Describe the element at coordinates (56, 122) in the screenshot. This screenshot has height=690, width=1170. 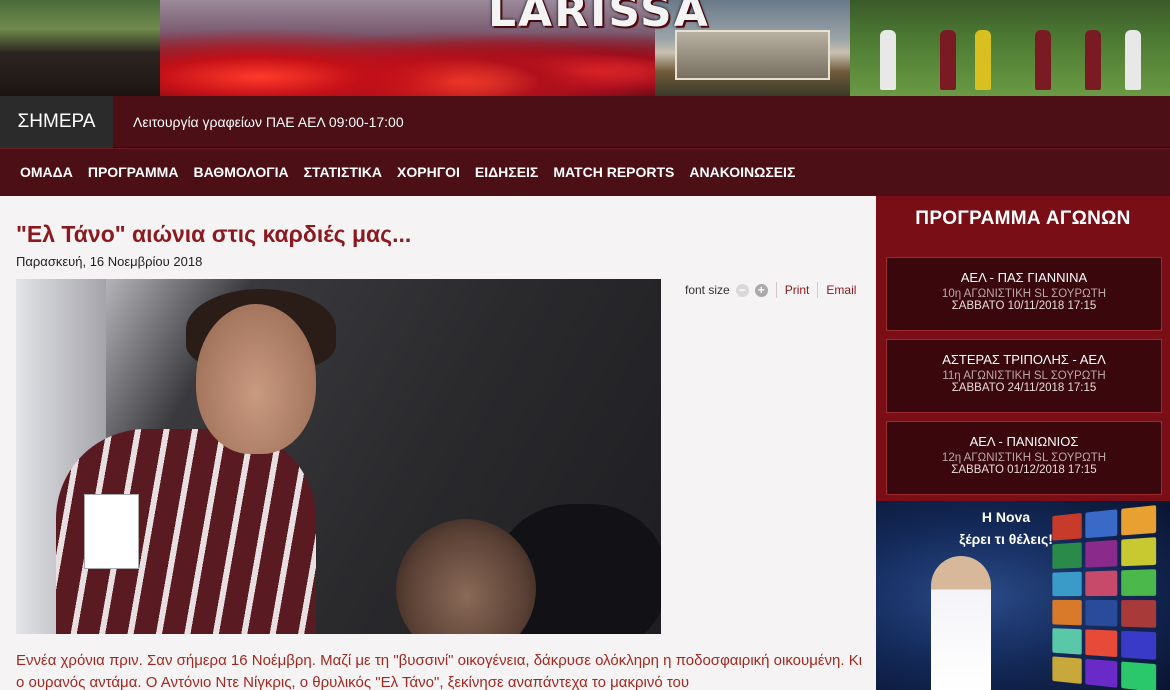
I see `ticker-label: ΣΗΜΕΡΑ` at that location.